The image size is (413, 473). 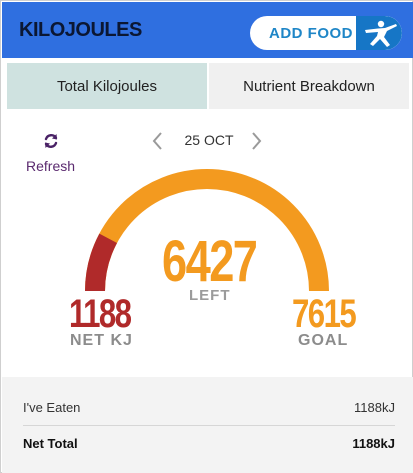 What do you see at coordinates (209, 407) in the screenshot?
I see `summary-row-eaten: I've Eaten 1188kJ` at bounding box center [209, 407].